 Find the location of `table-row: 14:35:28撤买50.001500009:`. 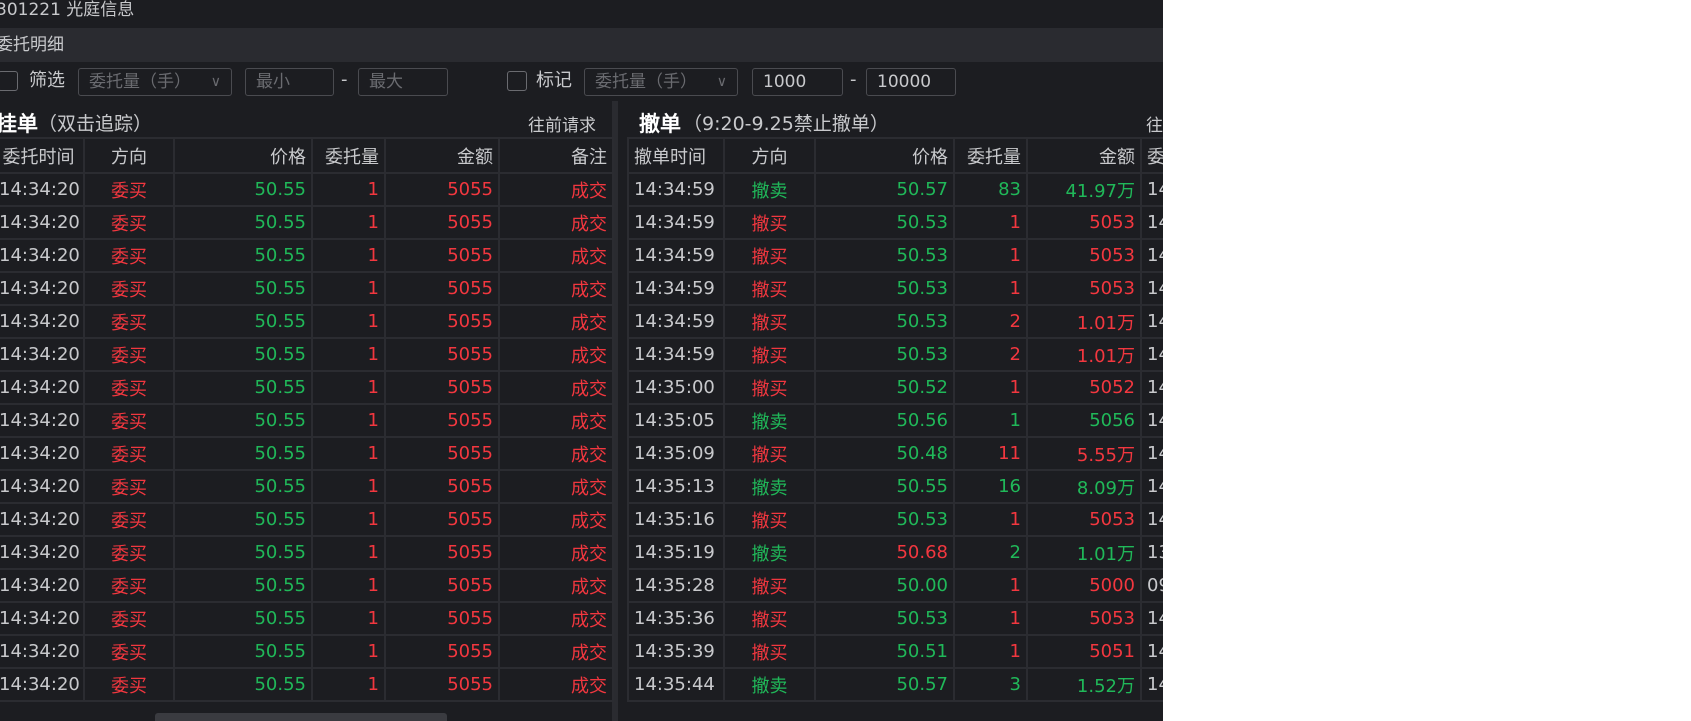

table-row: 14:35:28撤买50.001500009: is located at coordinates (895, 585).